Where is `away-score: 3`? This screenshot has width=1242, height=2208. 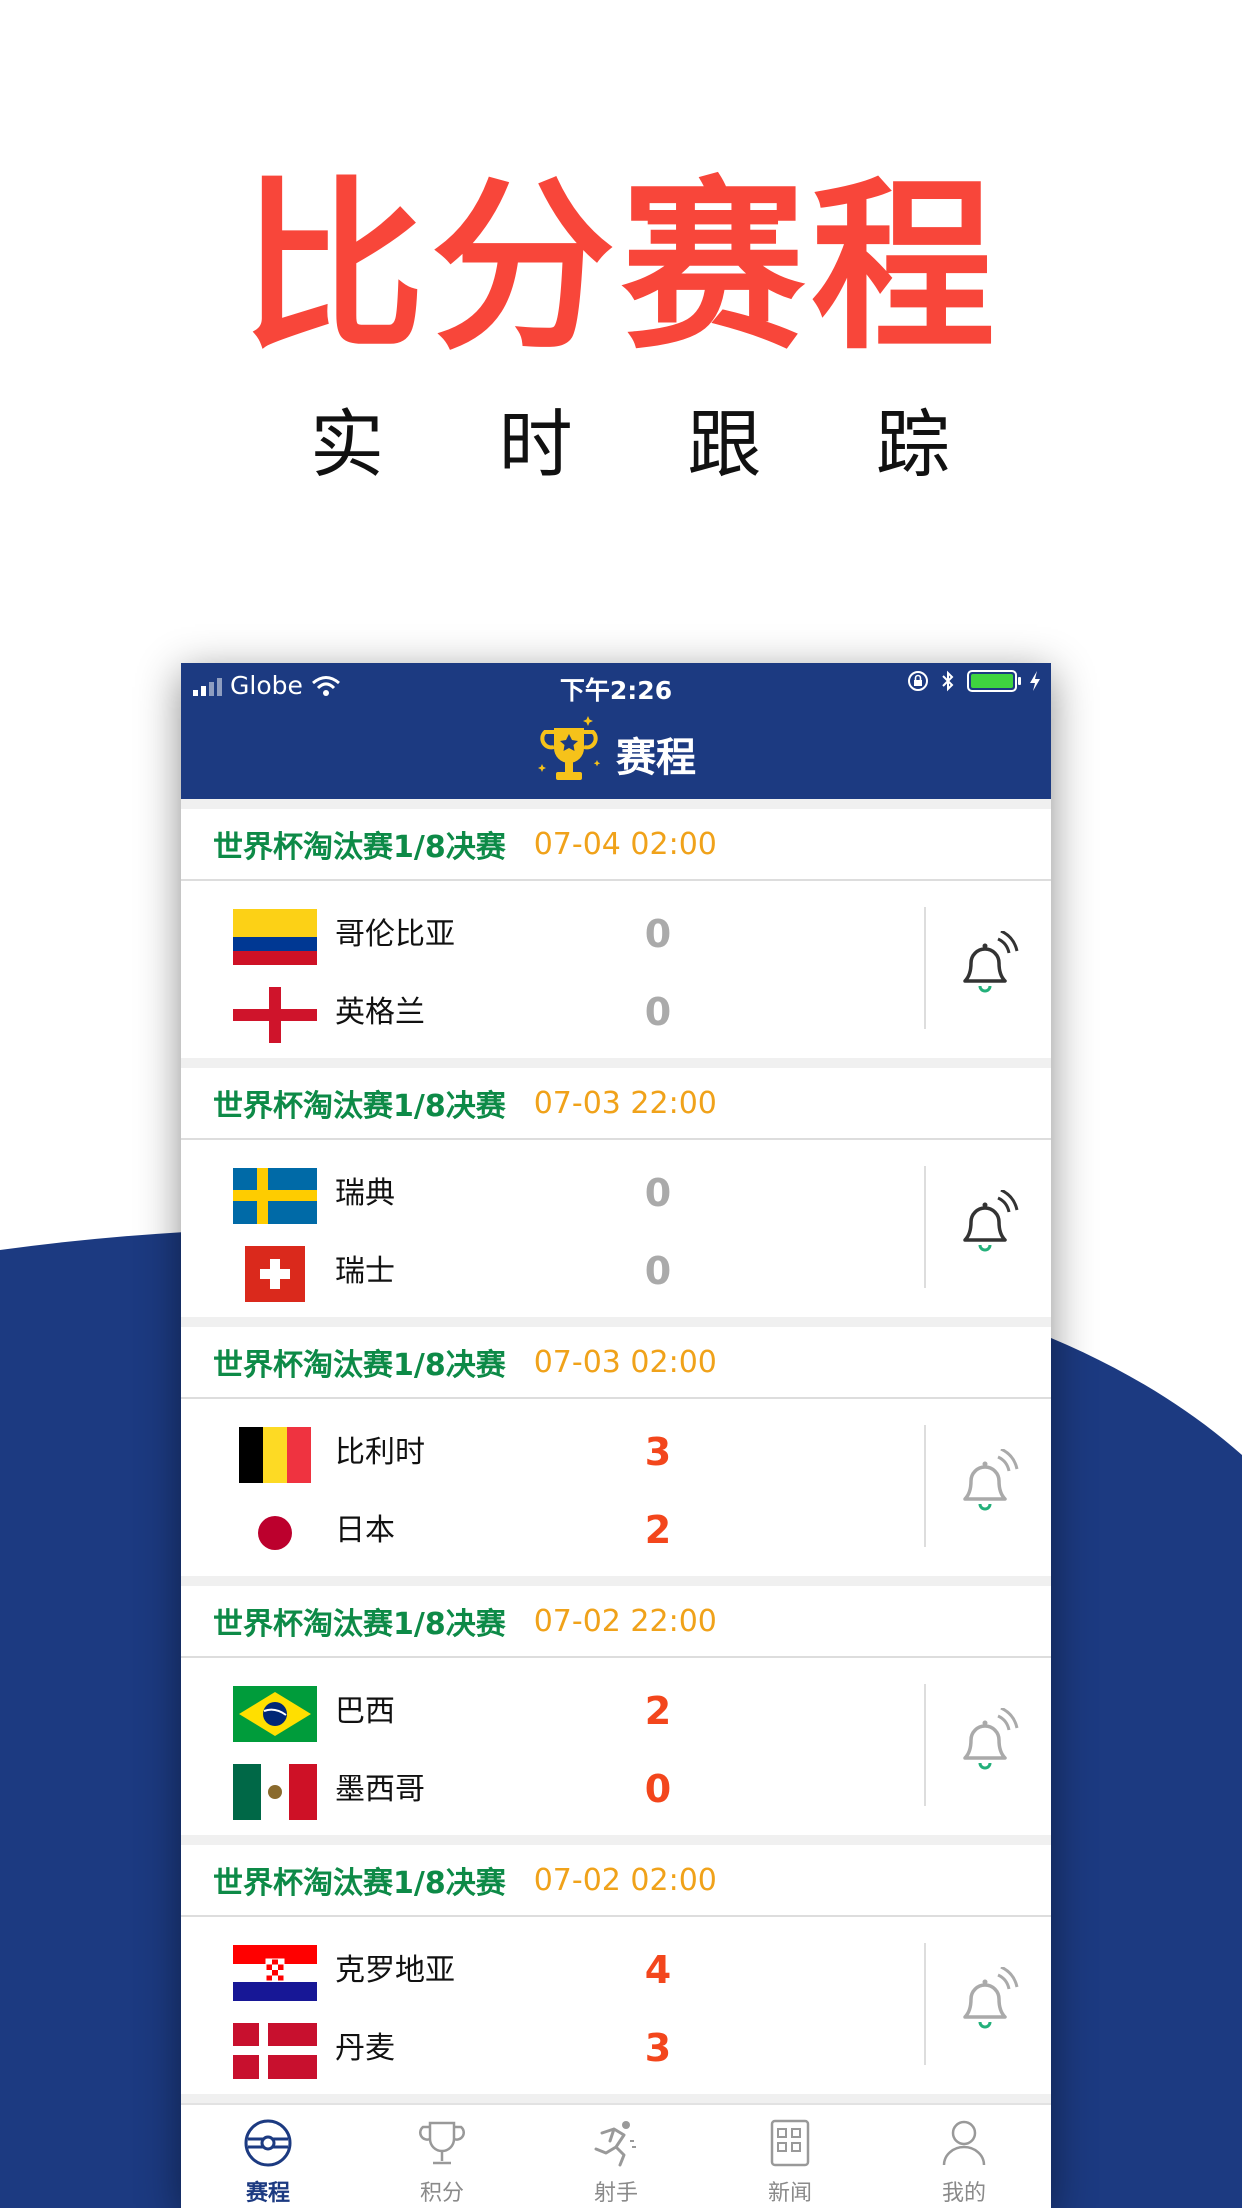 away-score: 3 is located at coordinates (658, 2048).